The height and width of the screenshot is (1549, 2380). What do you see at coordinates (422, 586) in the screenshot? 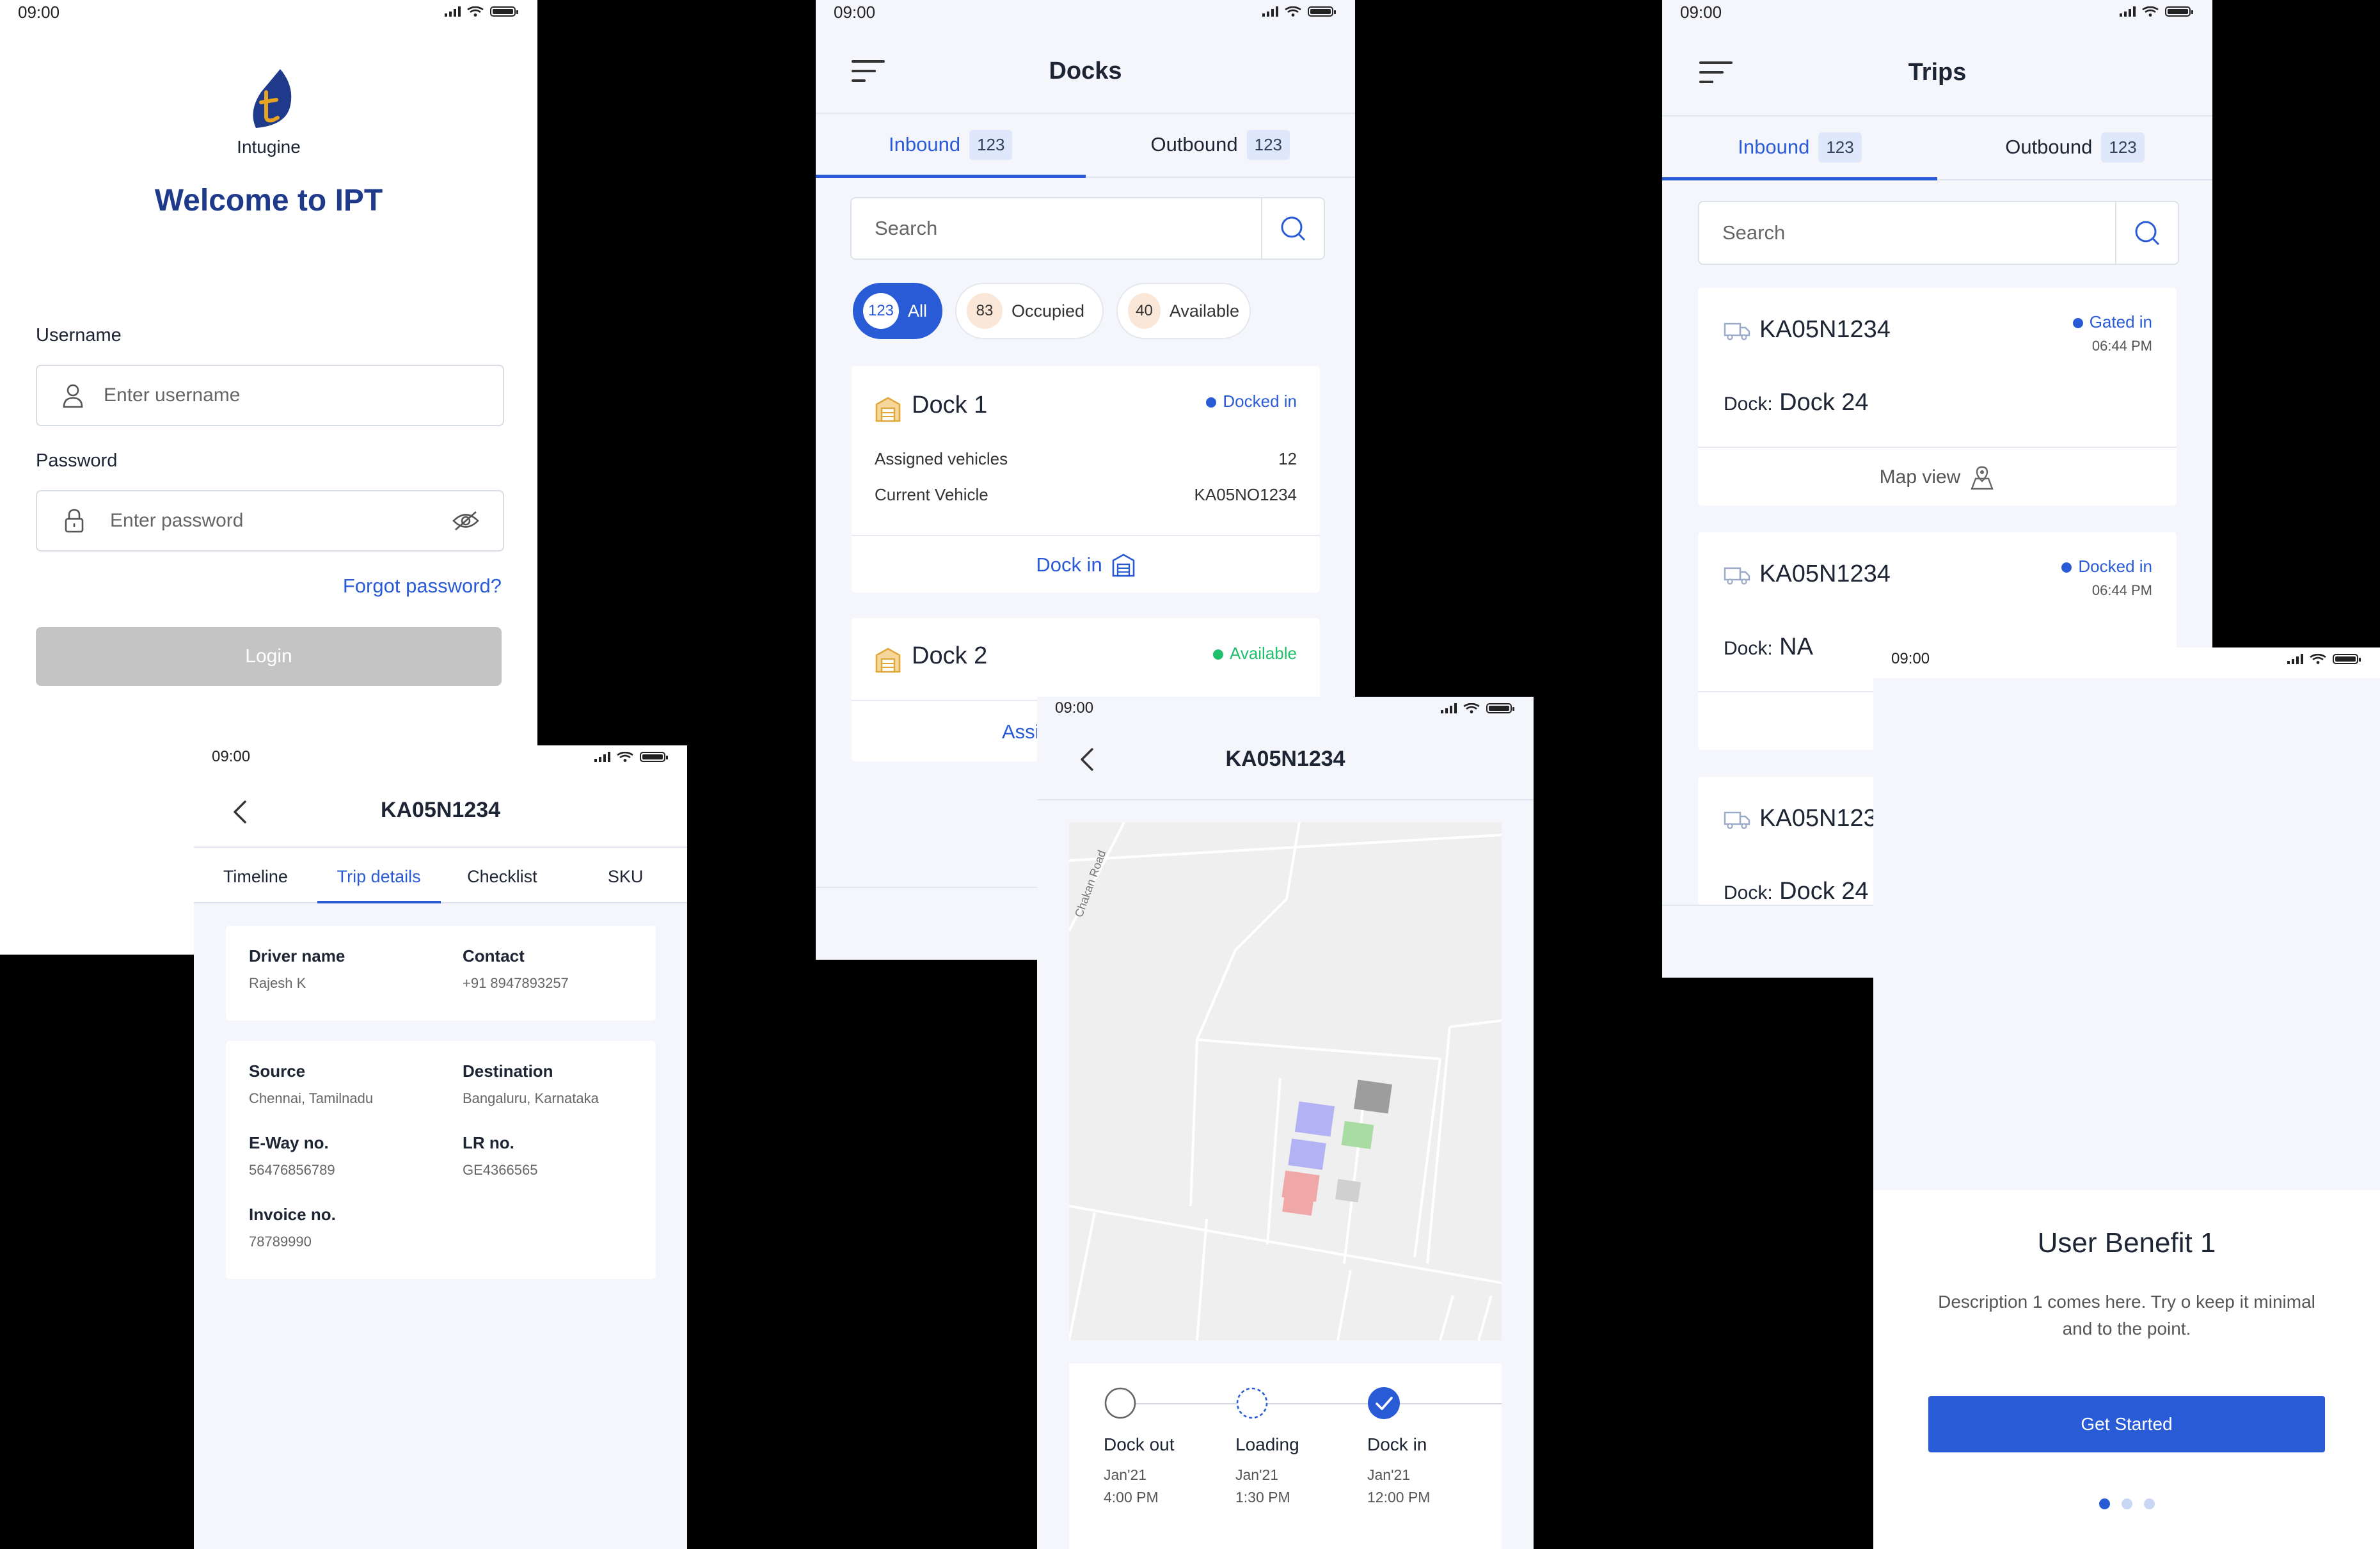
I see `forgot-password-link: Forgot password?` at bounding box center [422, 586].